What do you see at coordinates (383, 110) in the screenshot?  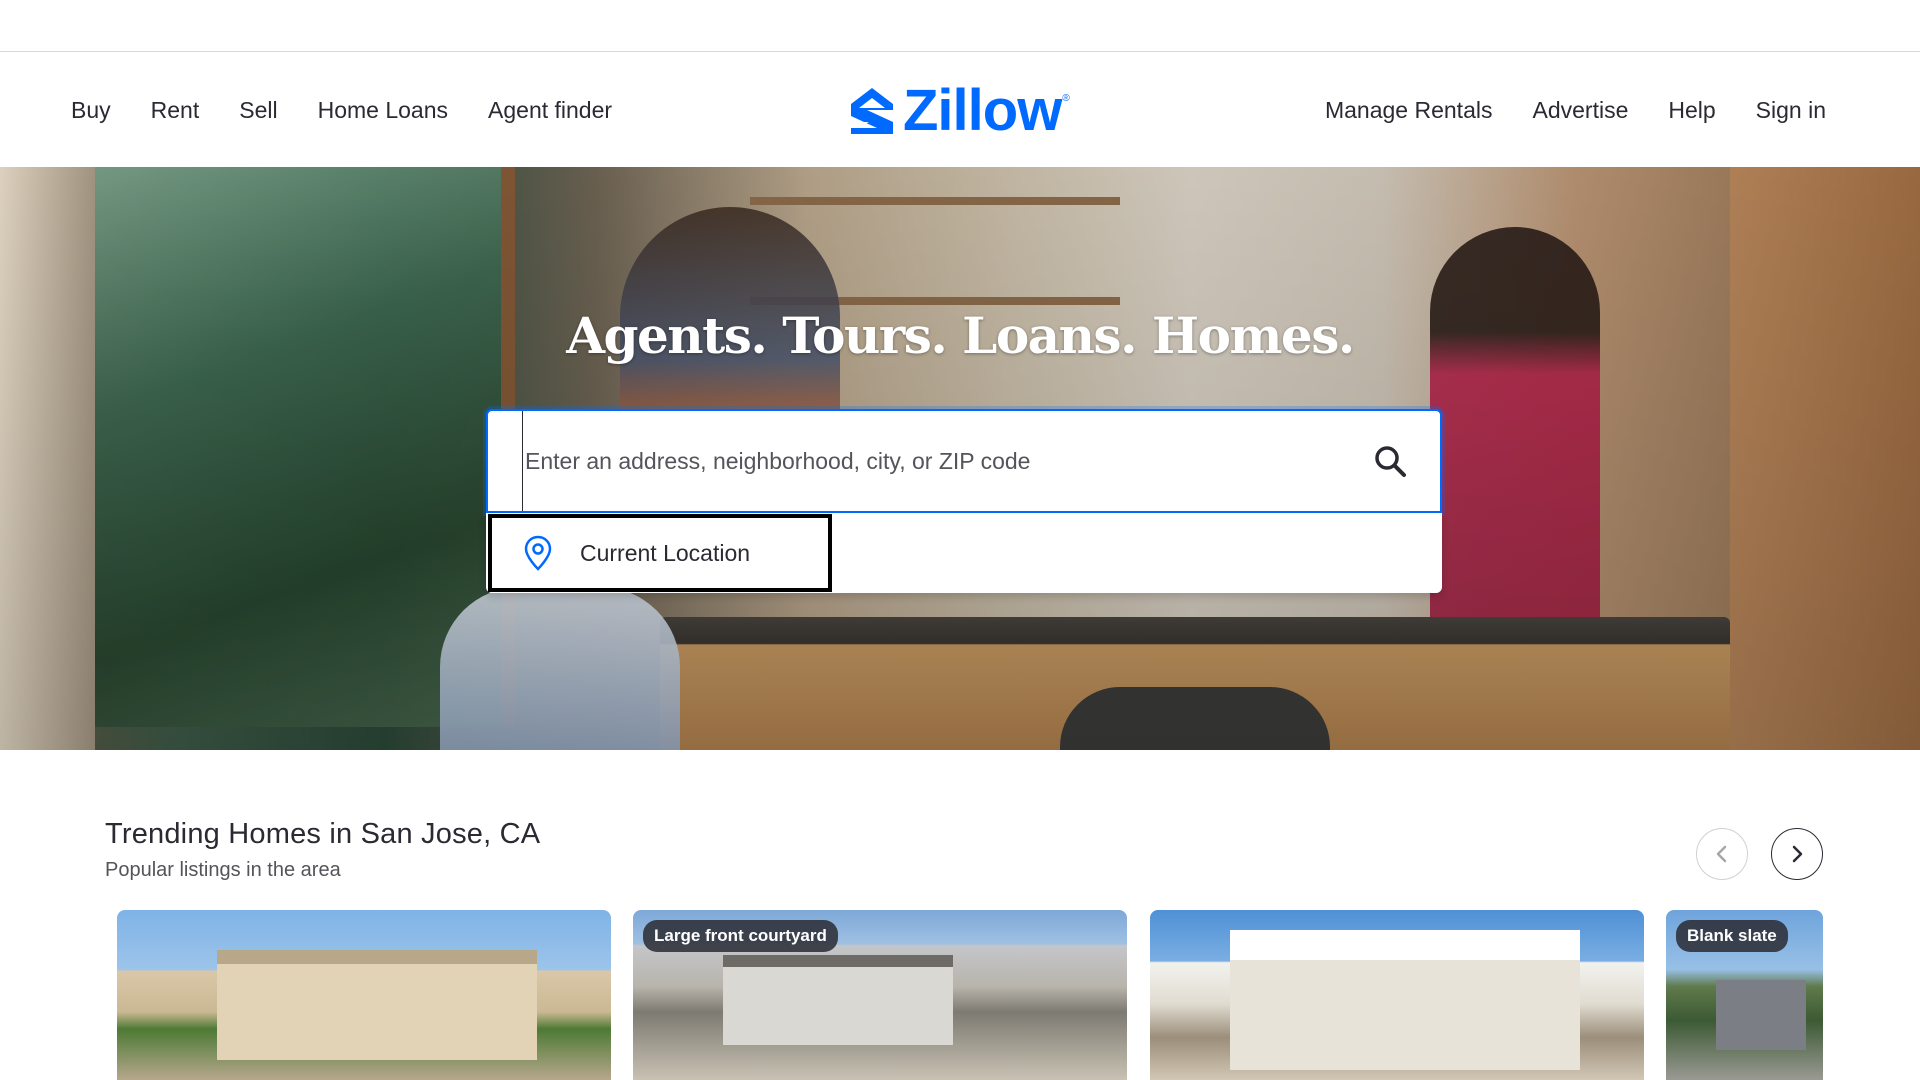 I see `nav-home-loans: Home Loans` at bounding box center [383, 110].